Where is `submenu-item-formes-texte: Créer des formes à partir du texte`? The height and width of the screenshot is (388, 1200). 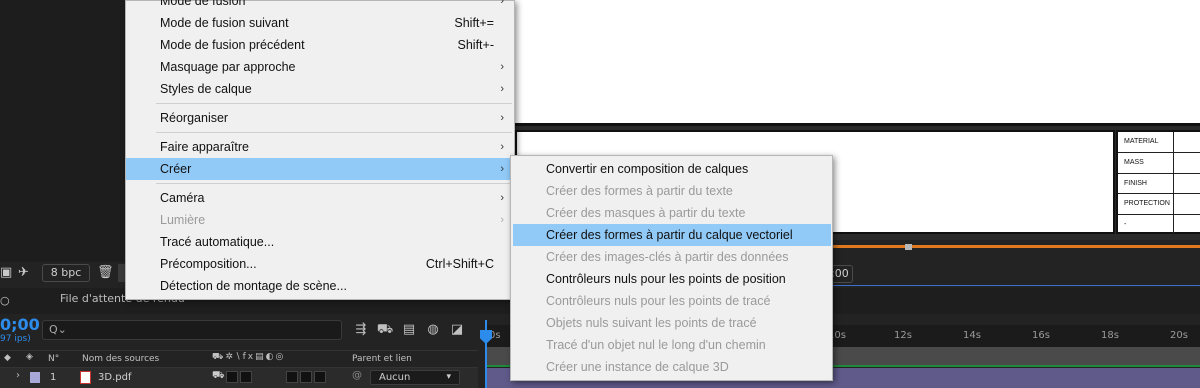 submenu-item-formes-texte: Créer des formes à partir du texte is located at coordinates (672, 191).